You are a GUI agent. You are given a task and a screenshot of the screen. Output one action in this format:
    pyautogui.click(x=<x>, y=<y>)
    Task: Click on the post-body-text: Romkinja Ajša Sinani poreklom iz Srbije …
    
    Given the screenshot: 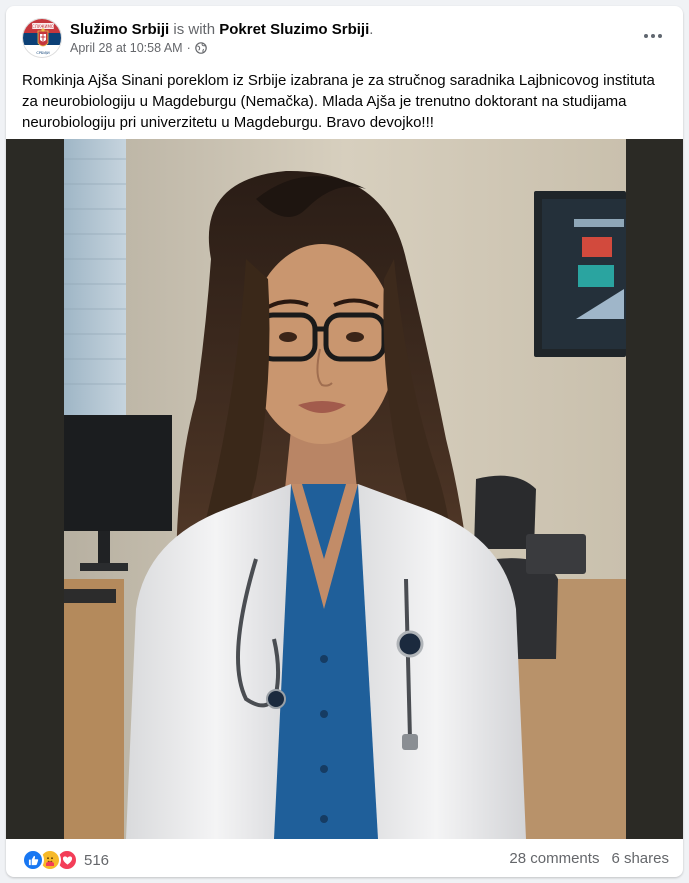 What is the action you would take?
    pyautogui.click(x=338, y=101)
    